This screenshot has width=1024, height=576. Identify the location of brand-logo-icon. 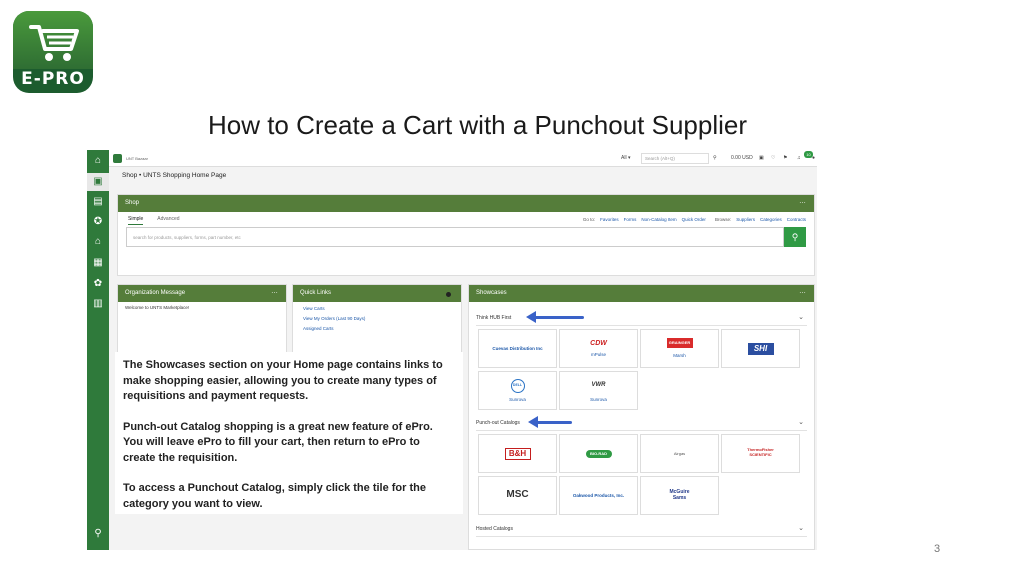
(117, 158).